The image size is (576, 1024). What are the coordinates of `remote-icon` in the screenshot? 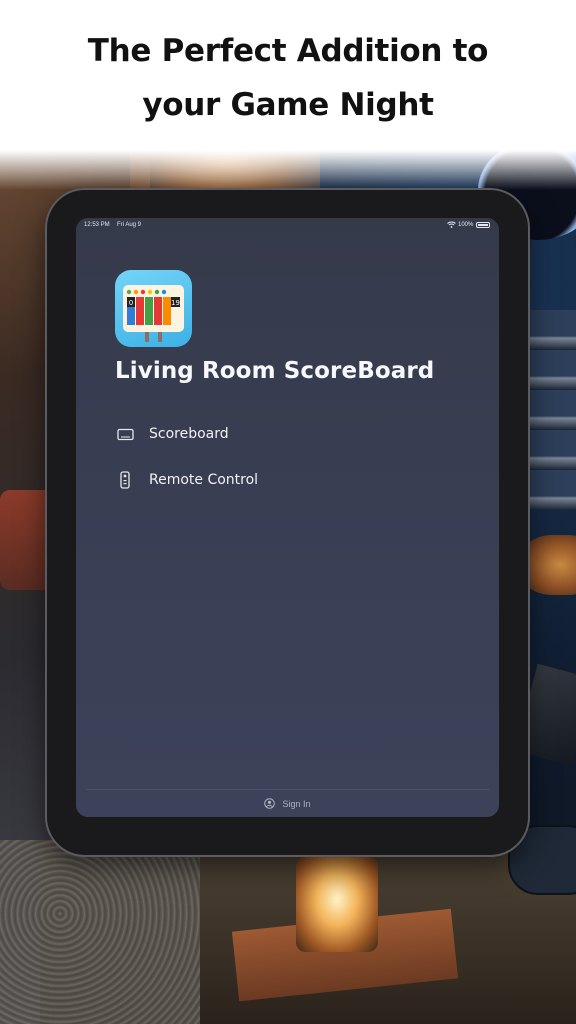 It's located at (125, 480).